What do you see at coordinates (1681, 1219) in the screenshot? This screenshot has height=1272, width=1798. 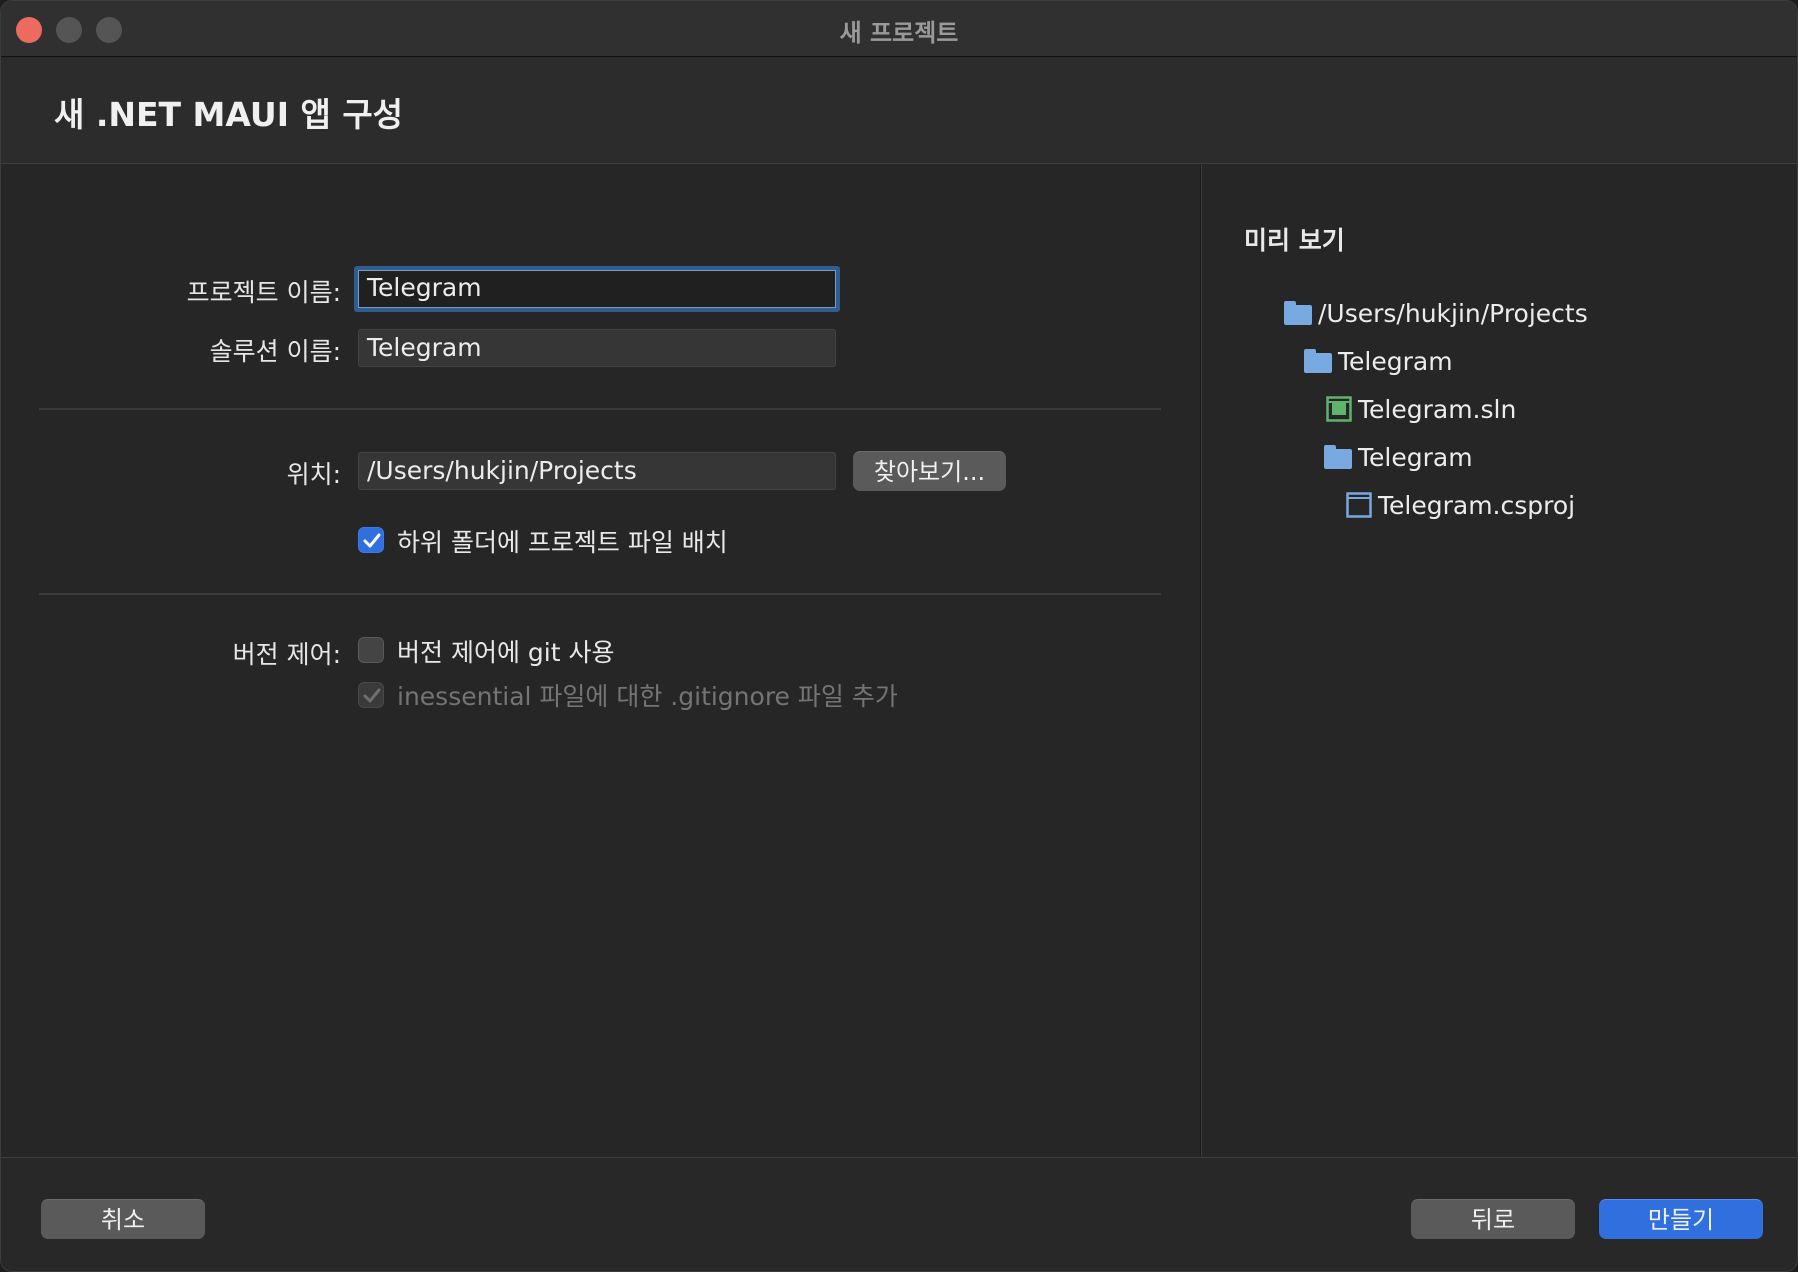 I see `create-button: 만들기` at bounding box center [1681, 1219].